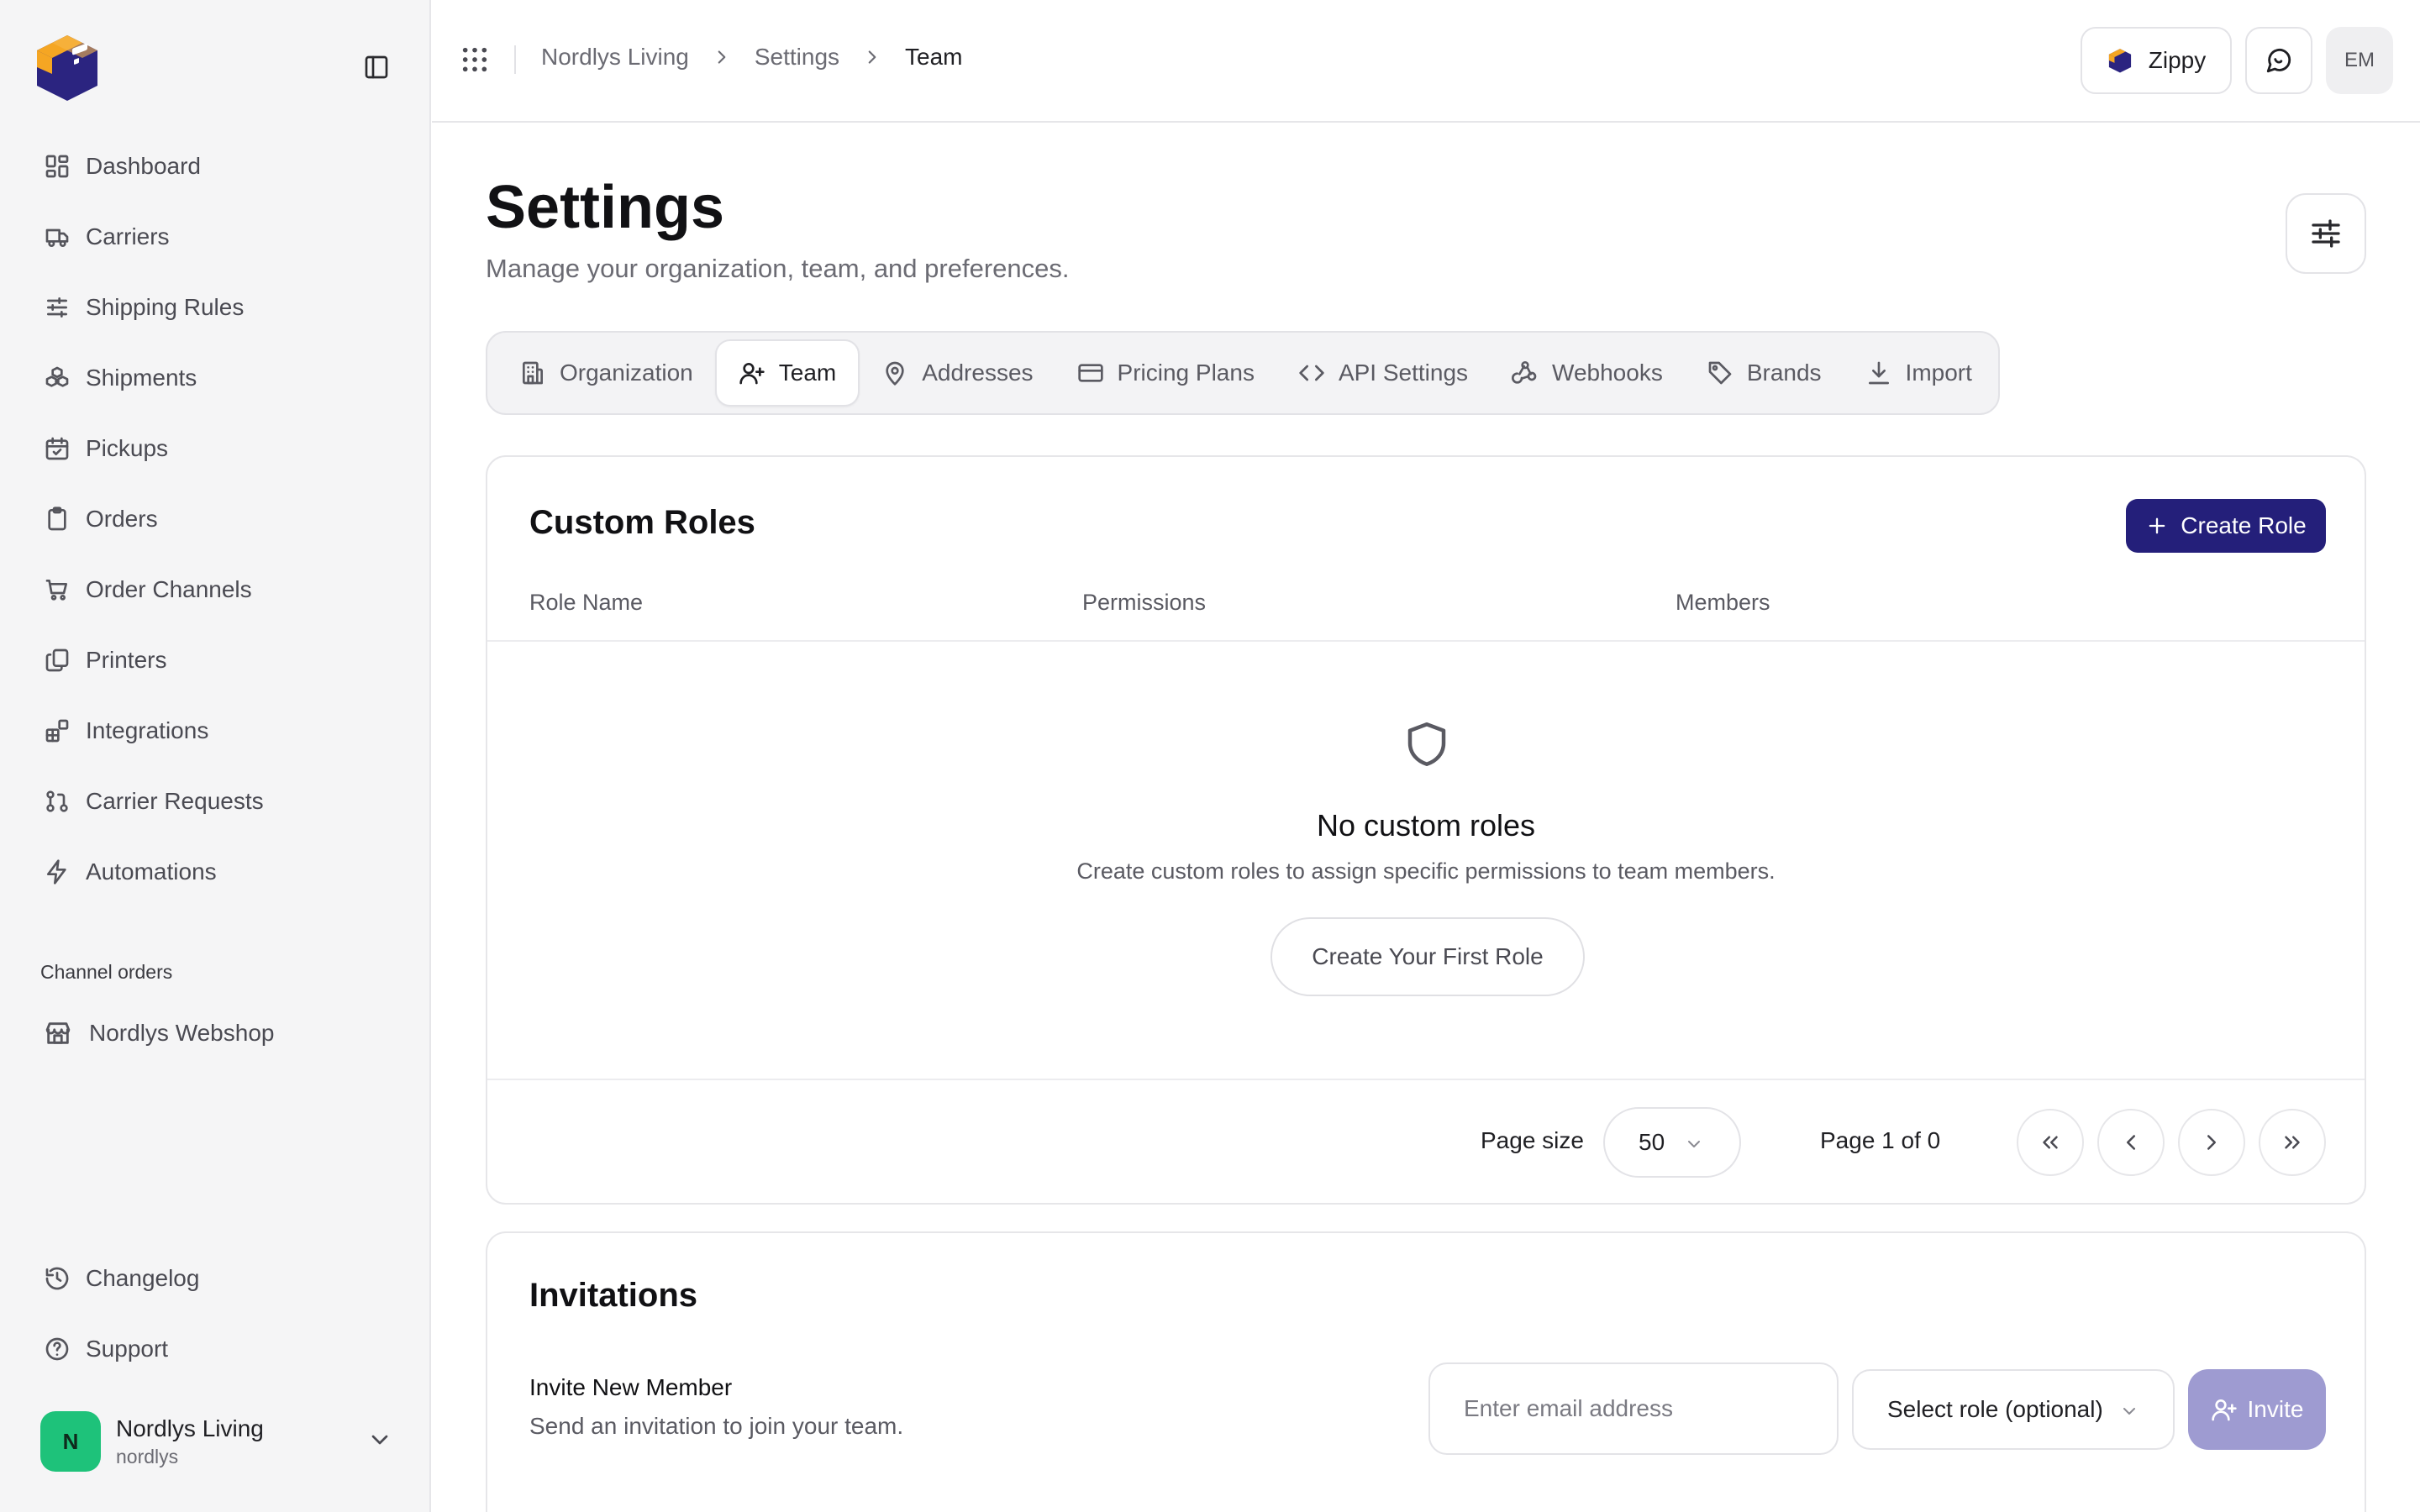  Describe the element at coordinates (57, 660) in the screenshot. I see `copy-icon` at that location.